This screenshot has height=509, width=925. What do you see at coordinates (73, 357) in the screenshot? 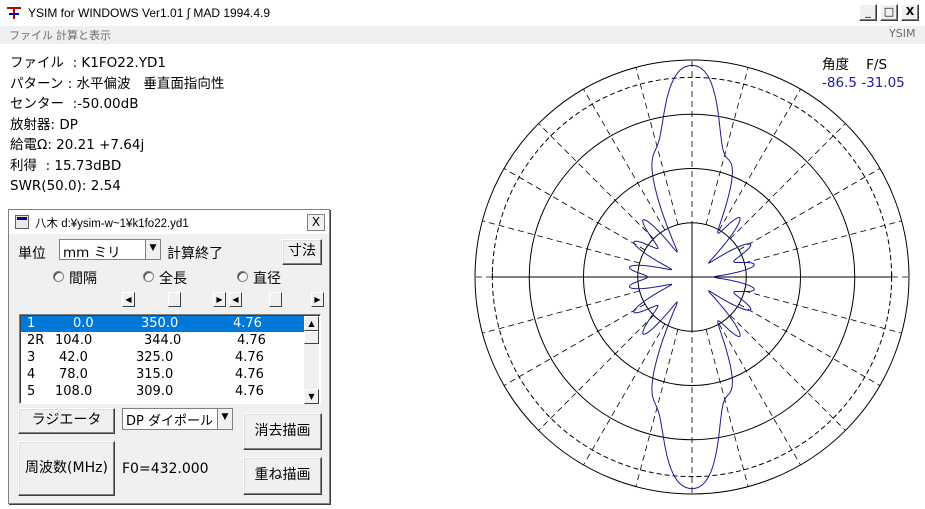
I see `element-position: 42.0` at bounding box center [73, 357].